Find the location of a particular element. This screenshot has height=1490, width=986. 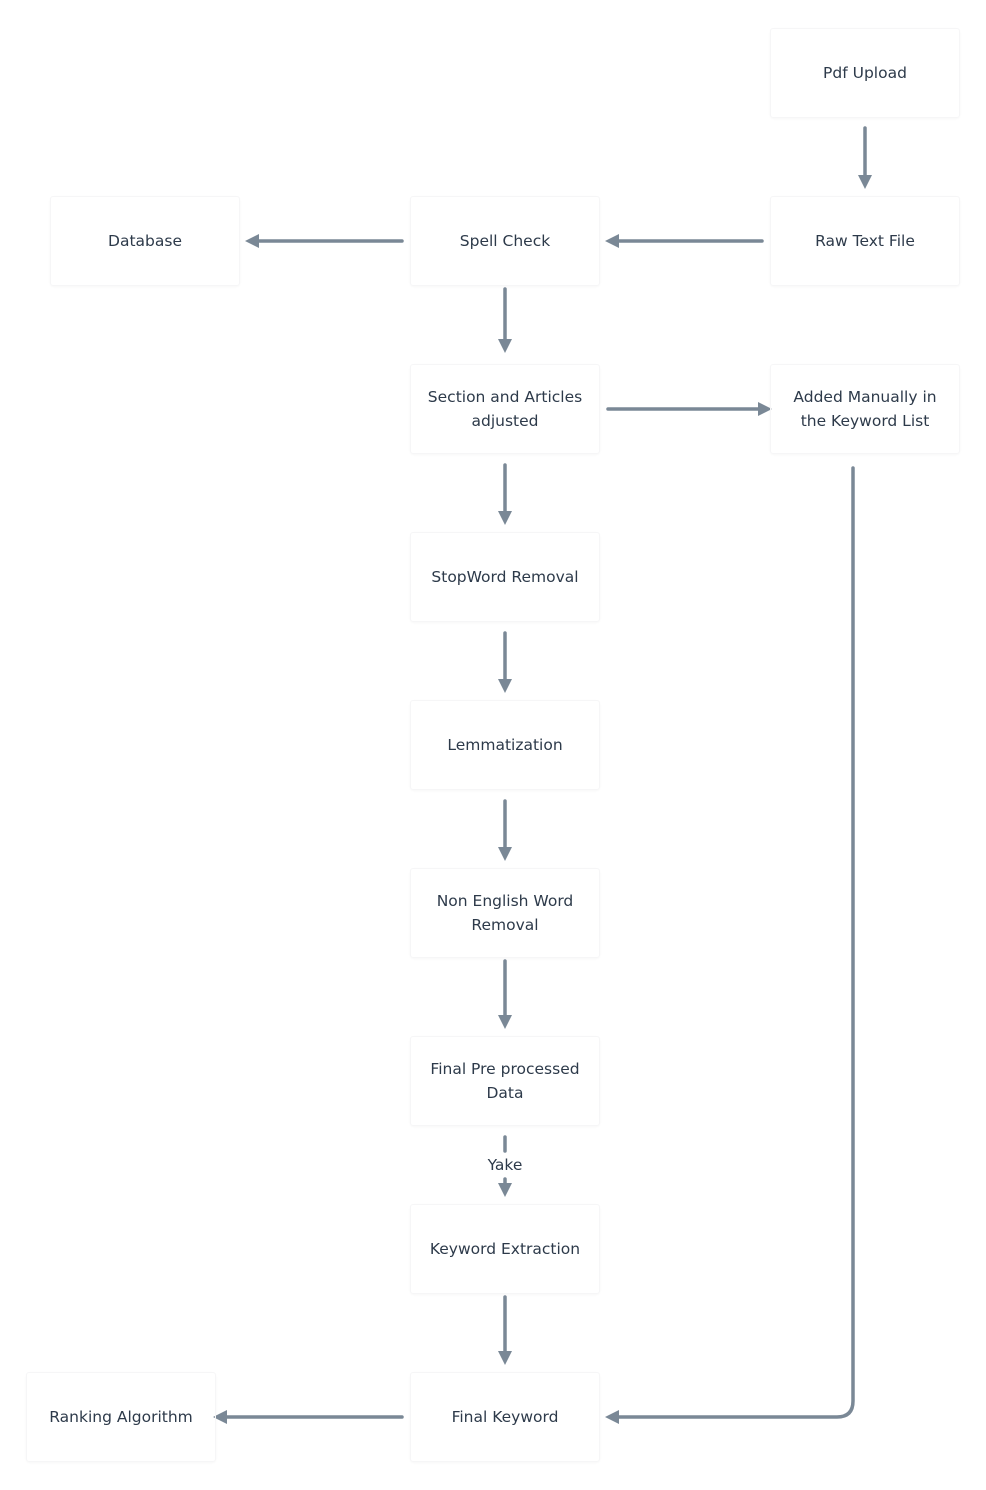

node-stopword-removal: StopWord Removal is located at coordinates (505, 577).